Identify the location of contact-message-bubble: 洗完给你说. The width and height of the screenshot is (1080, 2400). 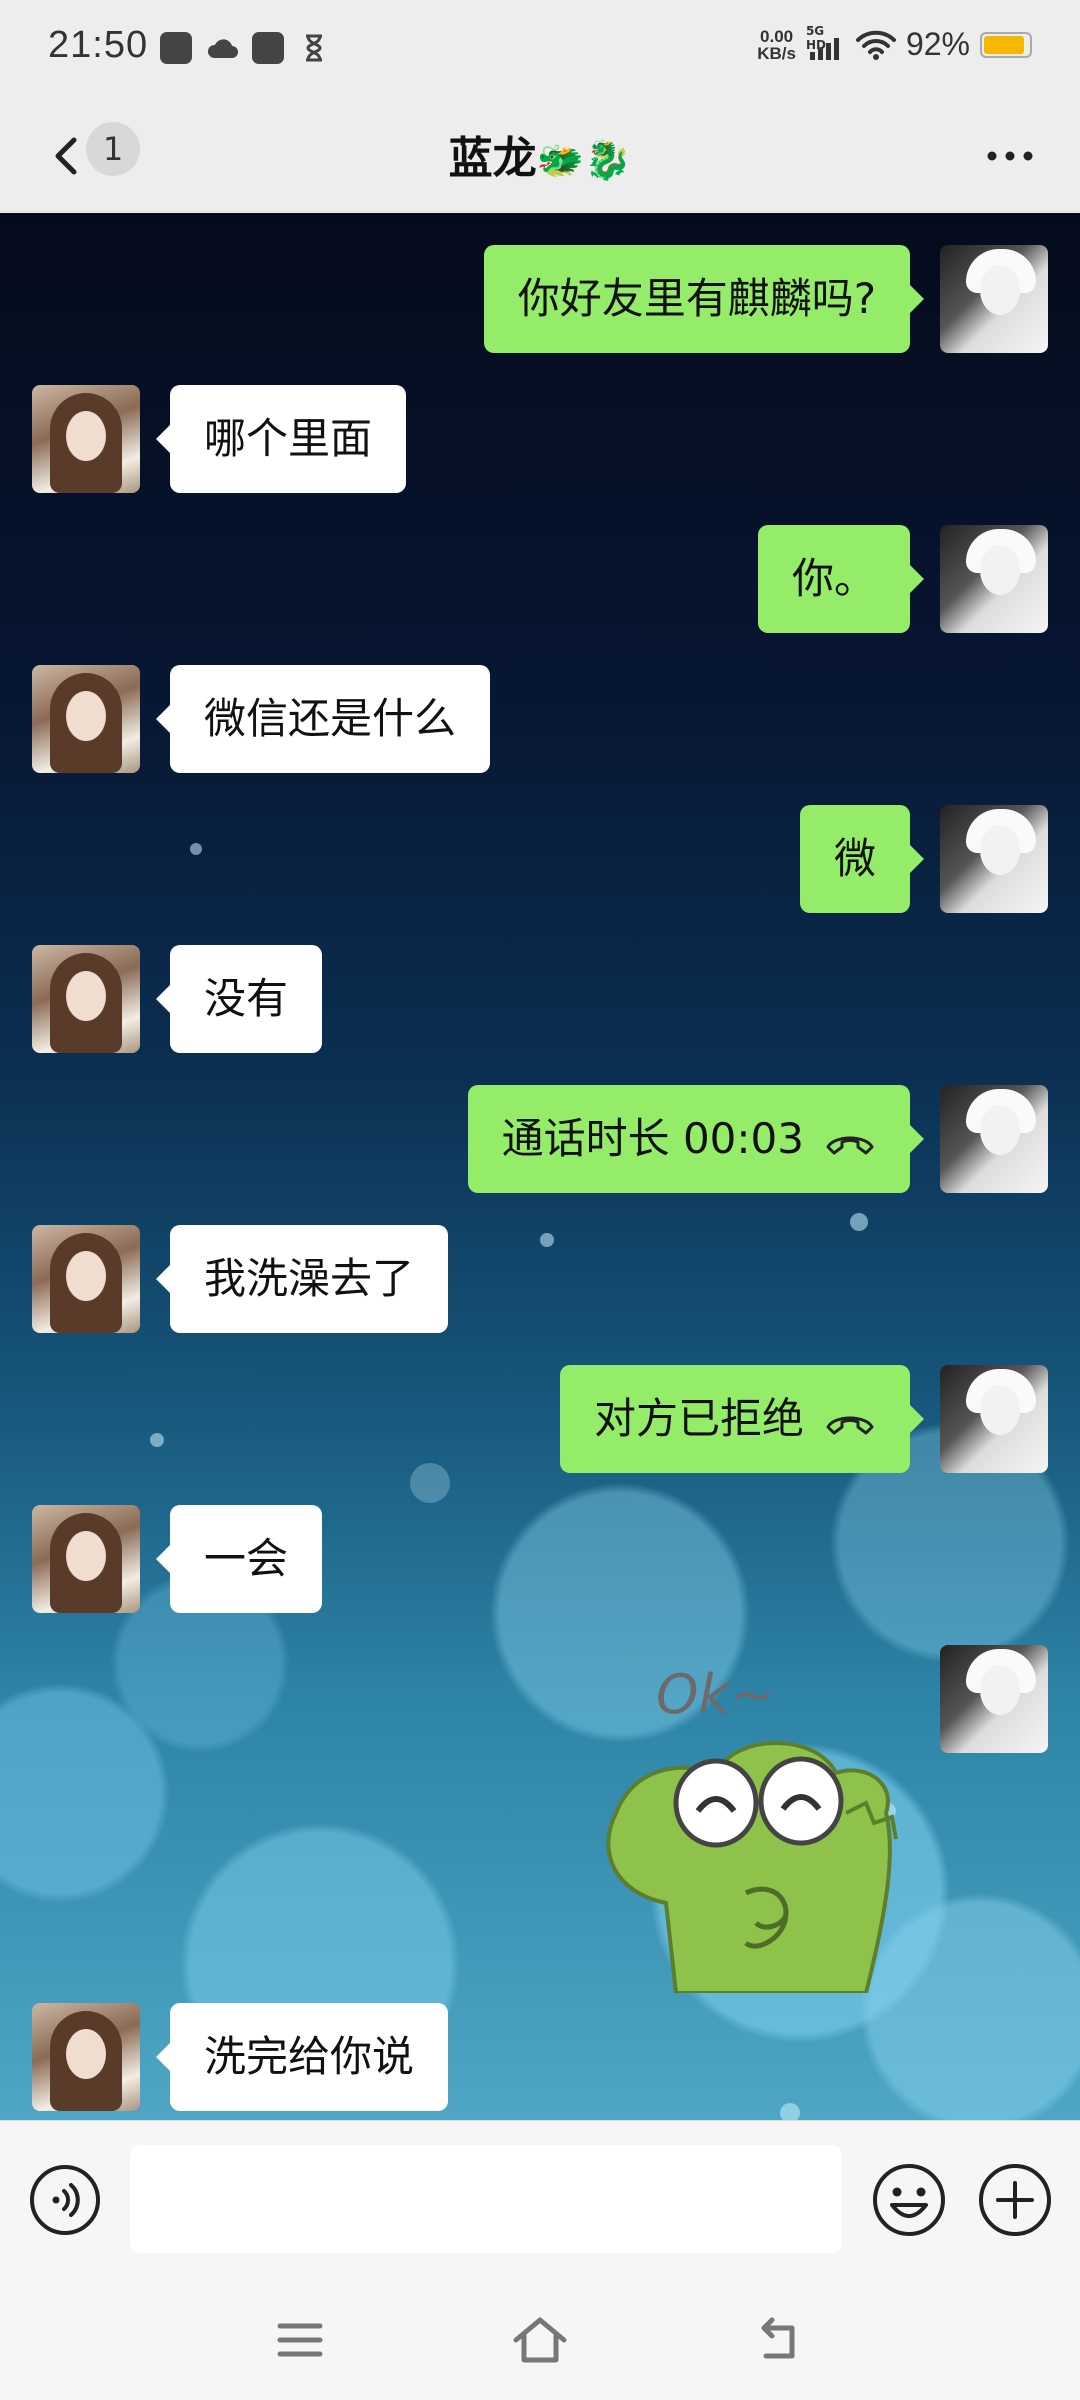
(302, 2057).